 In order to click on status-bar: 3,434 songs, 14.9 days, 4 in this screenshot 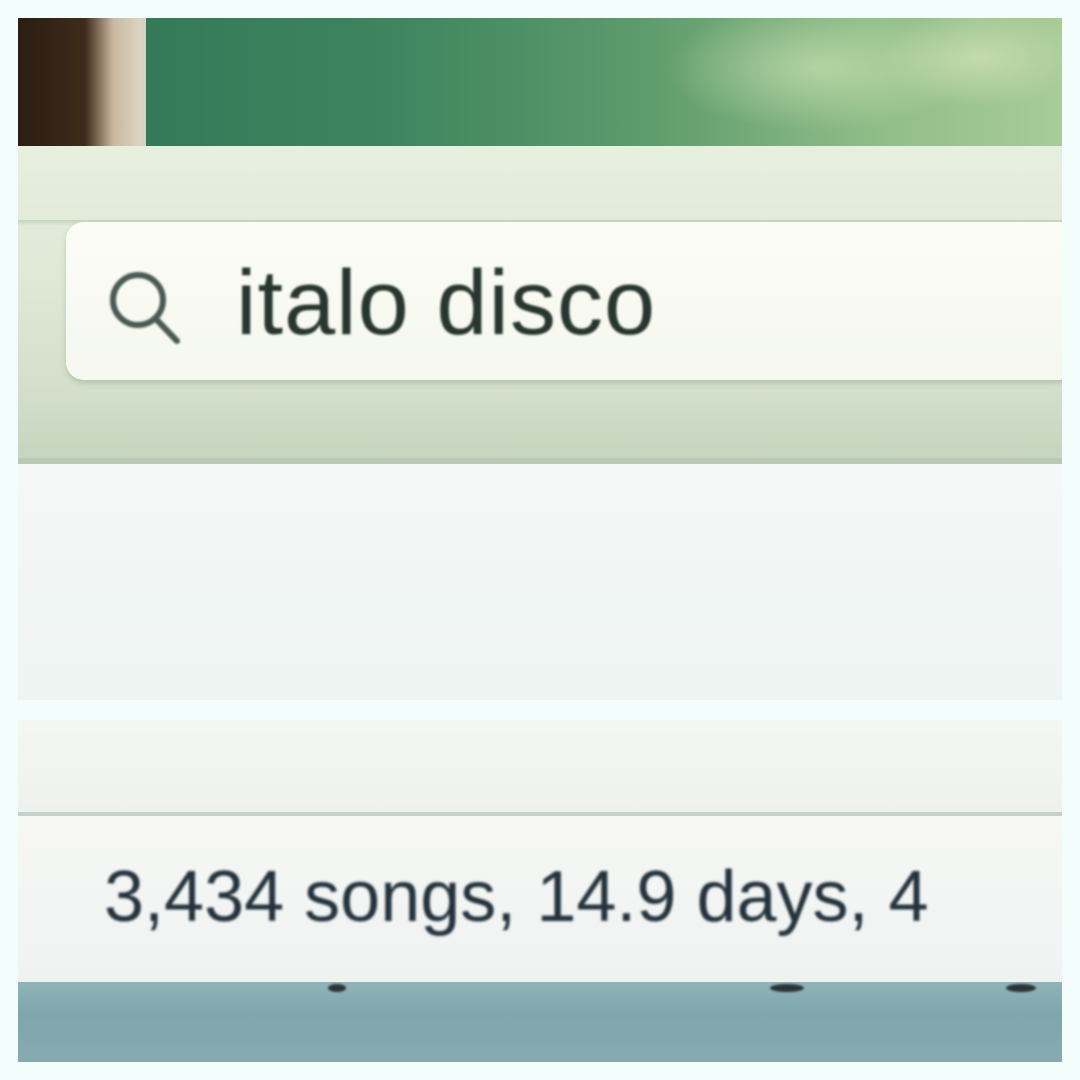, I will do `click(540, 899)`.